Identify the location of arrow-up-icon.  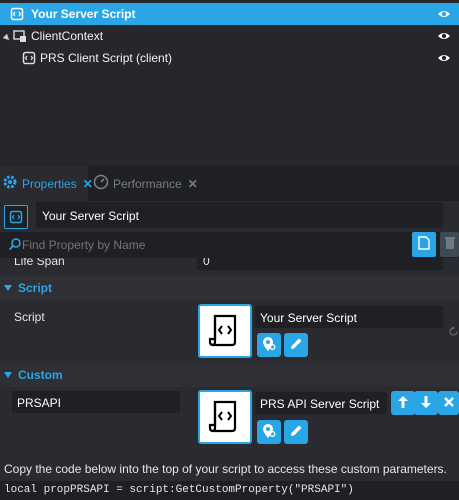
(403, 403).